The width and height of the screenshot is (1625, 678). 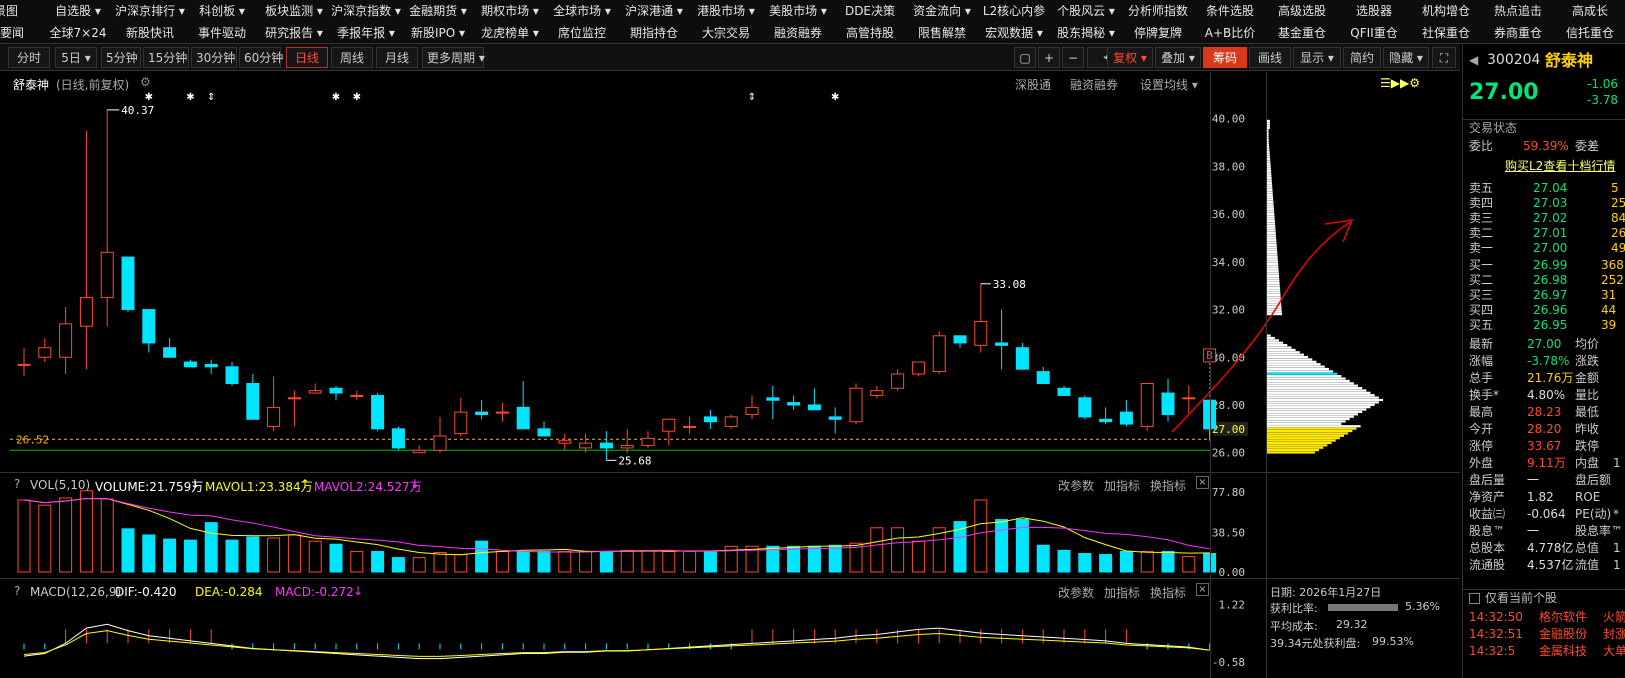 I want to click on menu-item: 大宗交易, so click(x=726, y=33).